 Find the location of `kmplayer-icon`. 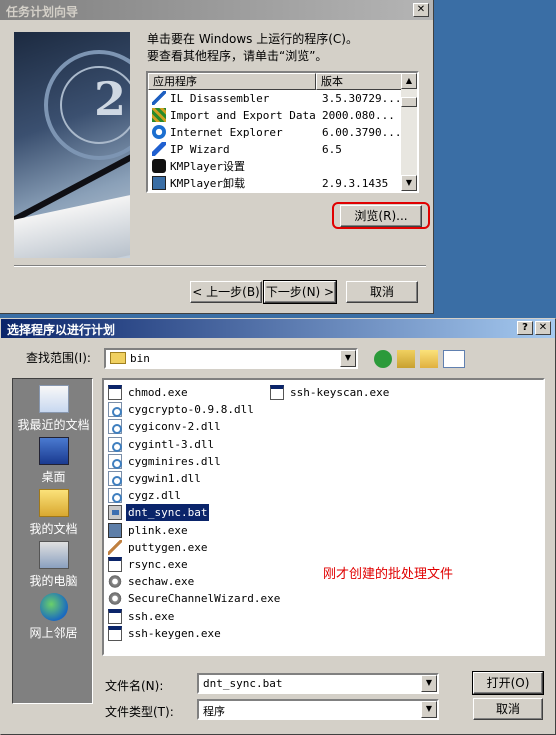

kmplayer-icon is located at coordinates (159, 166).